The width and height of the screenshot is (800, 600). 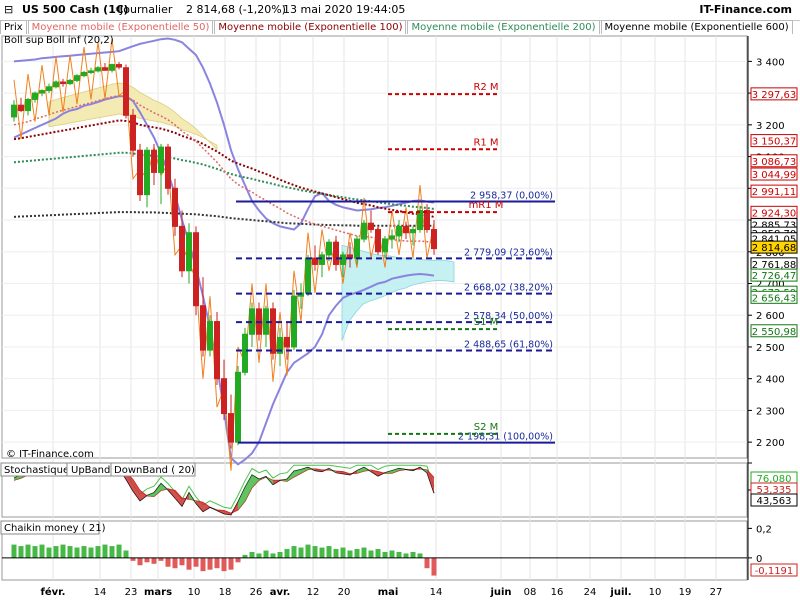 I want to click on boll-inf-label: Boll inf (20,2), so click(x=80, y=40).